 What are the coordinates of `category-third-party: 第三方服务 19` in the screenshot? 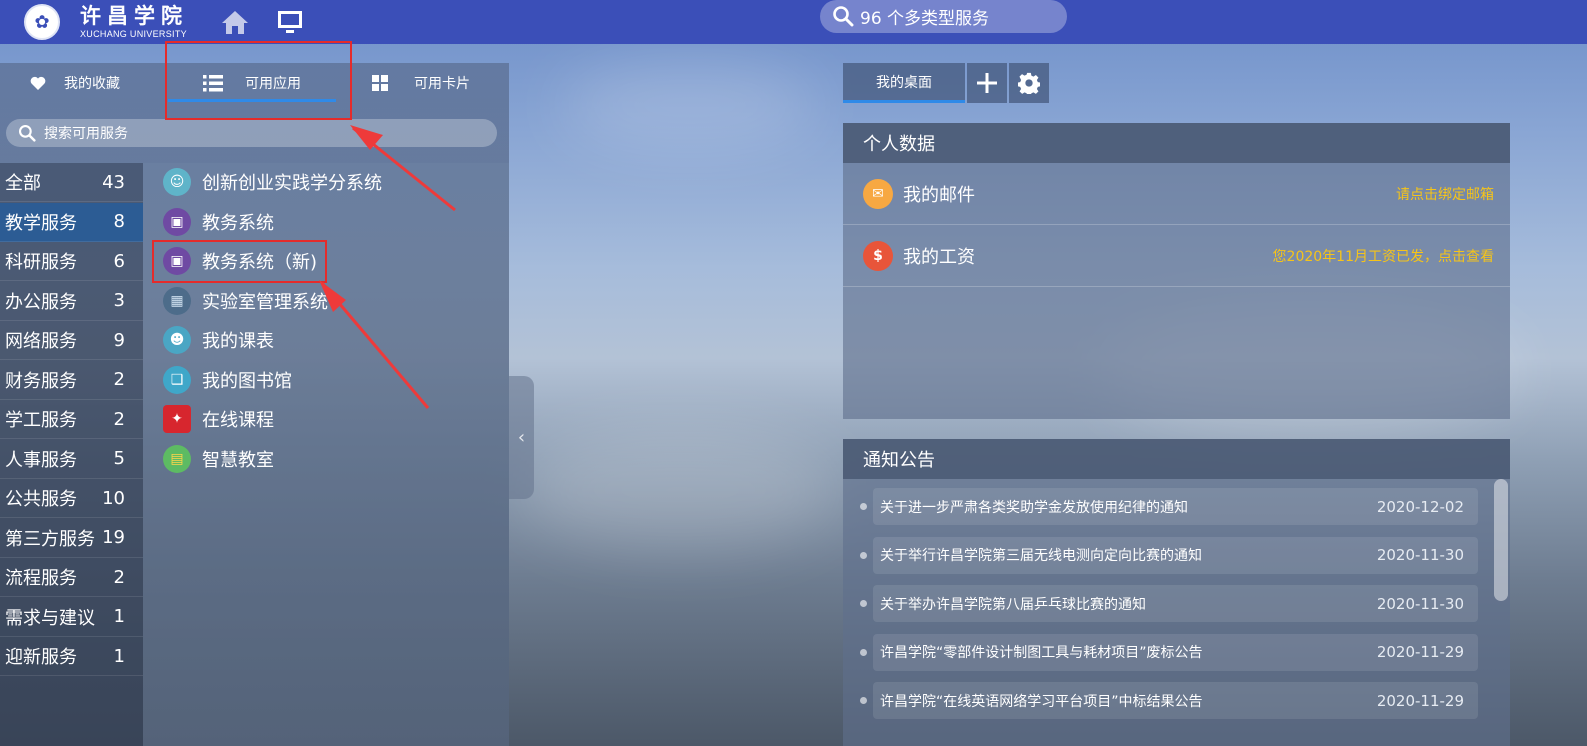 It's located at (71, 538).